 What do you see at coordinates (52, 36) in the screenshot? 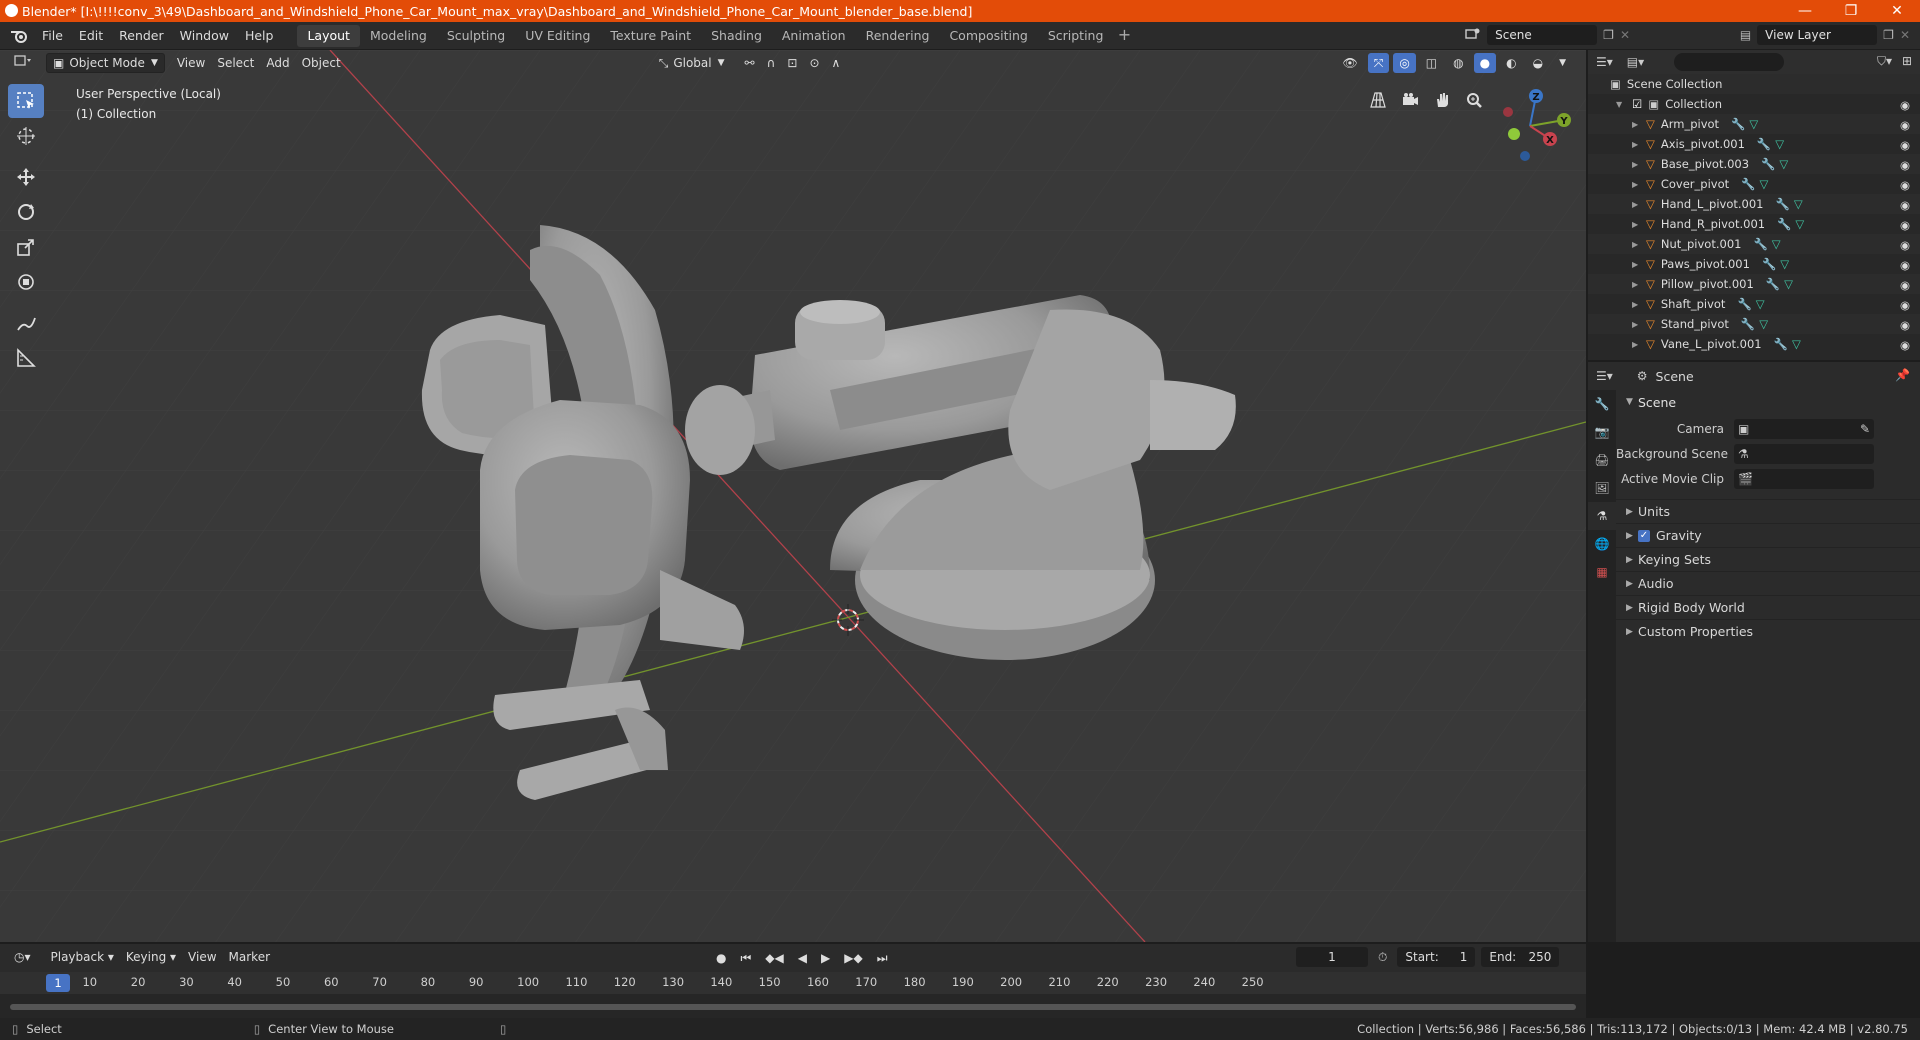
I see `menu-file: File` at bounding box center [52, 36].